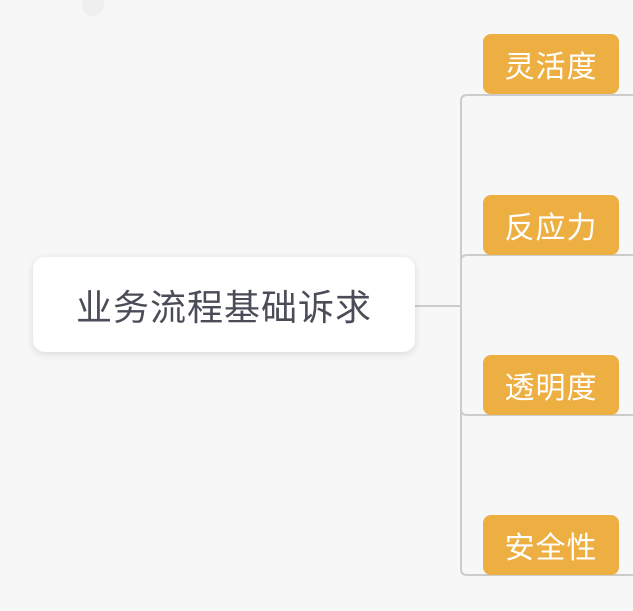 This screenshot has width=633, height=611. I want to click on root-topic-node: 业务流程基础诉求, so click(224, 304).